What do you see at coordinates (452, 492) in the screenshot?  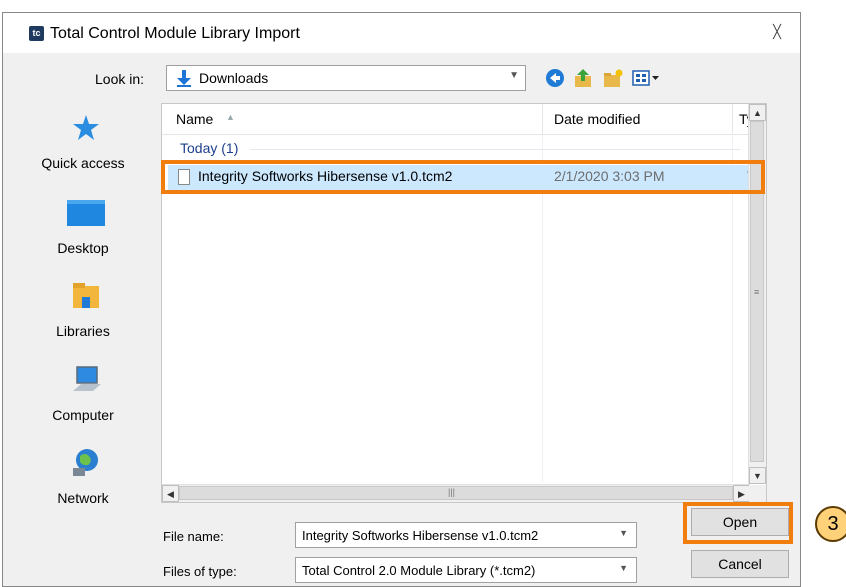 I see `grip-icon: |||` at bounding box center [452, 492].